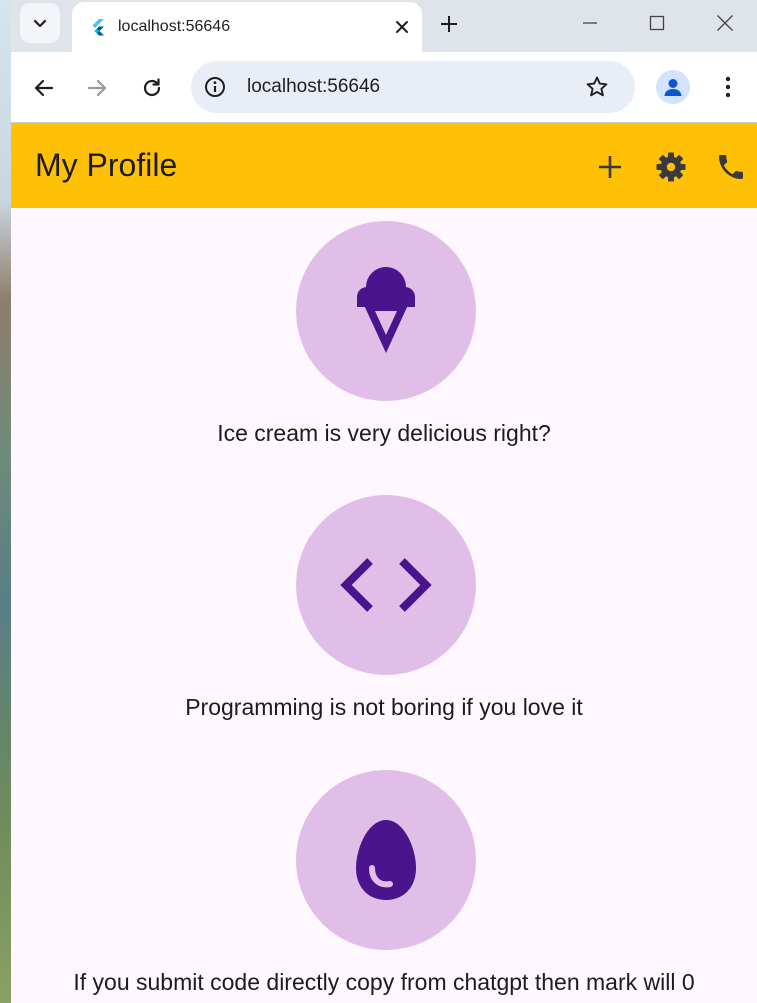  I want to click on forward-button, so click(97, 88).